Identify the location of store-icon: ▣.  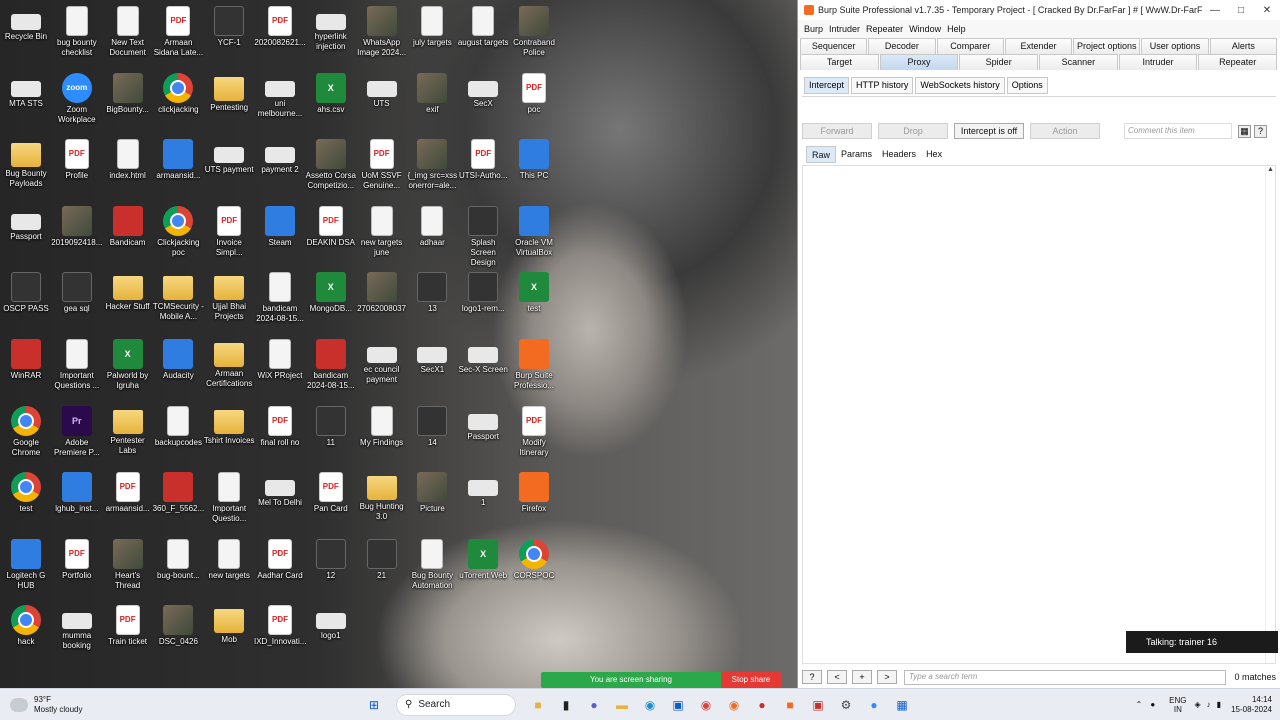
(678, 705).